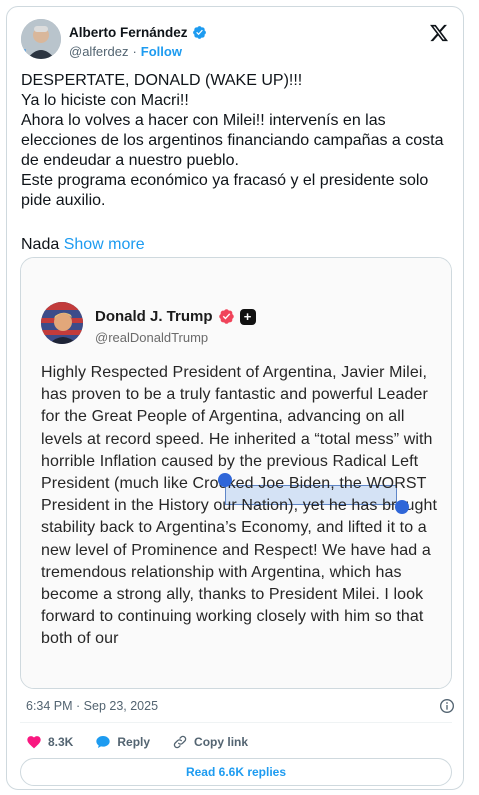 This screenshot has width=479, height=795. What do you see at coordinates (92, 706) in the screenshot?
I see `tweet-timestamp: 6:34 PM · Sep 23, 2025` at bounding box center [92, 706].